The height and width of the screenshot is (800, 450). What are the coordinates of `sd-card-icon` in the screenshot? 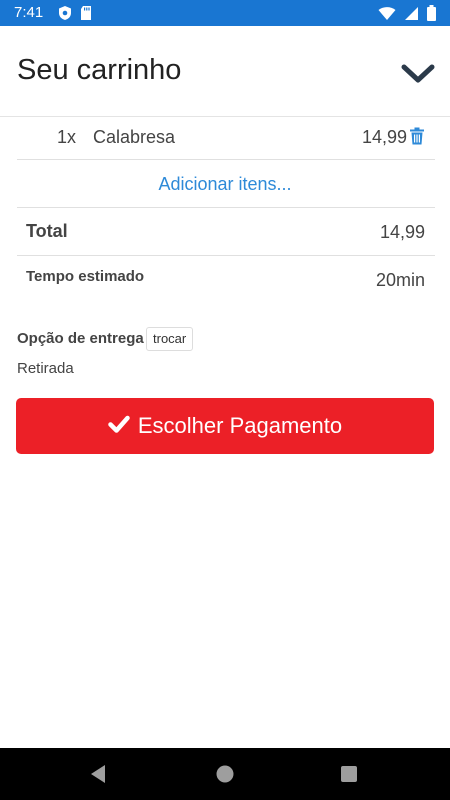 It's located at (86, 15).